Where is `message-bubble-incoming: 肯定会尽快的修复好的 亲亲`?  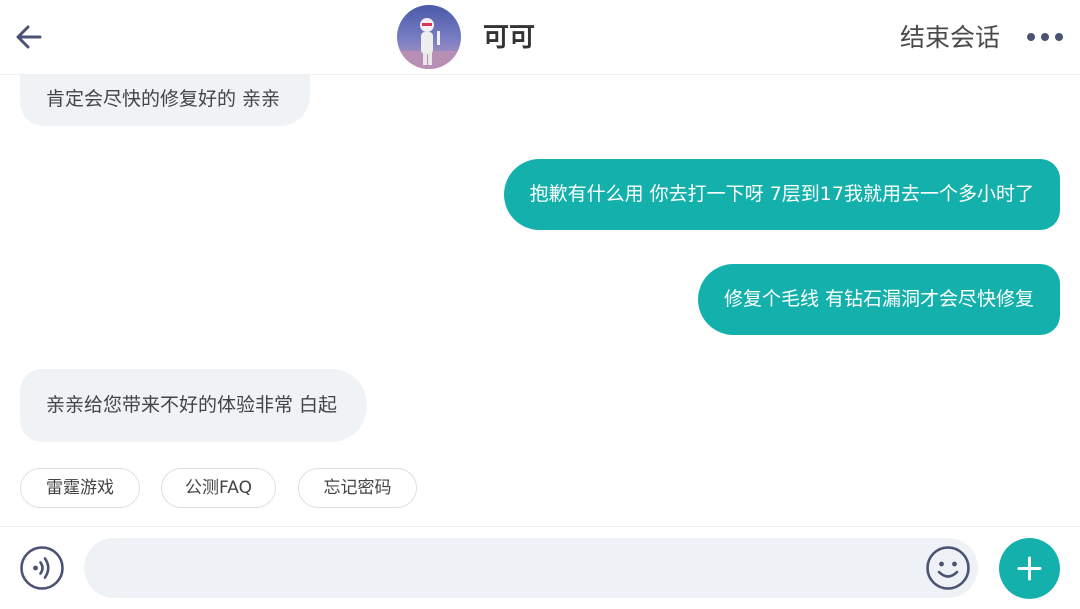 message-bubble-incoming: 肯定会尽快的修复好的 亲亲 is located at coordinates (165, 100).